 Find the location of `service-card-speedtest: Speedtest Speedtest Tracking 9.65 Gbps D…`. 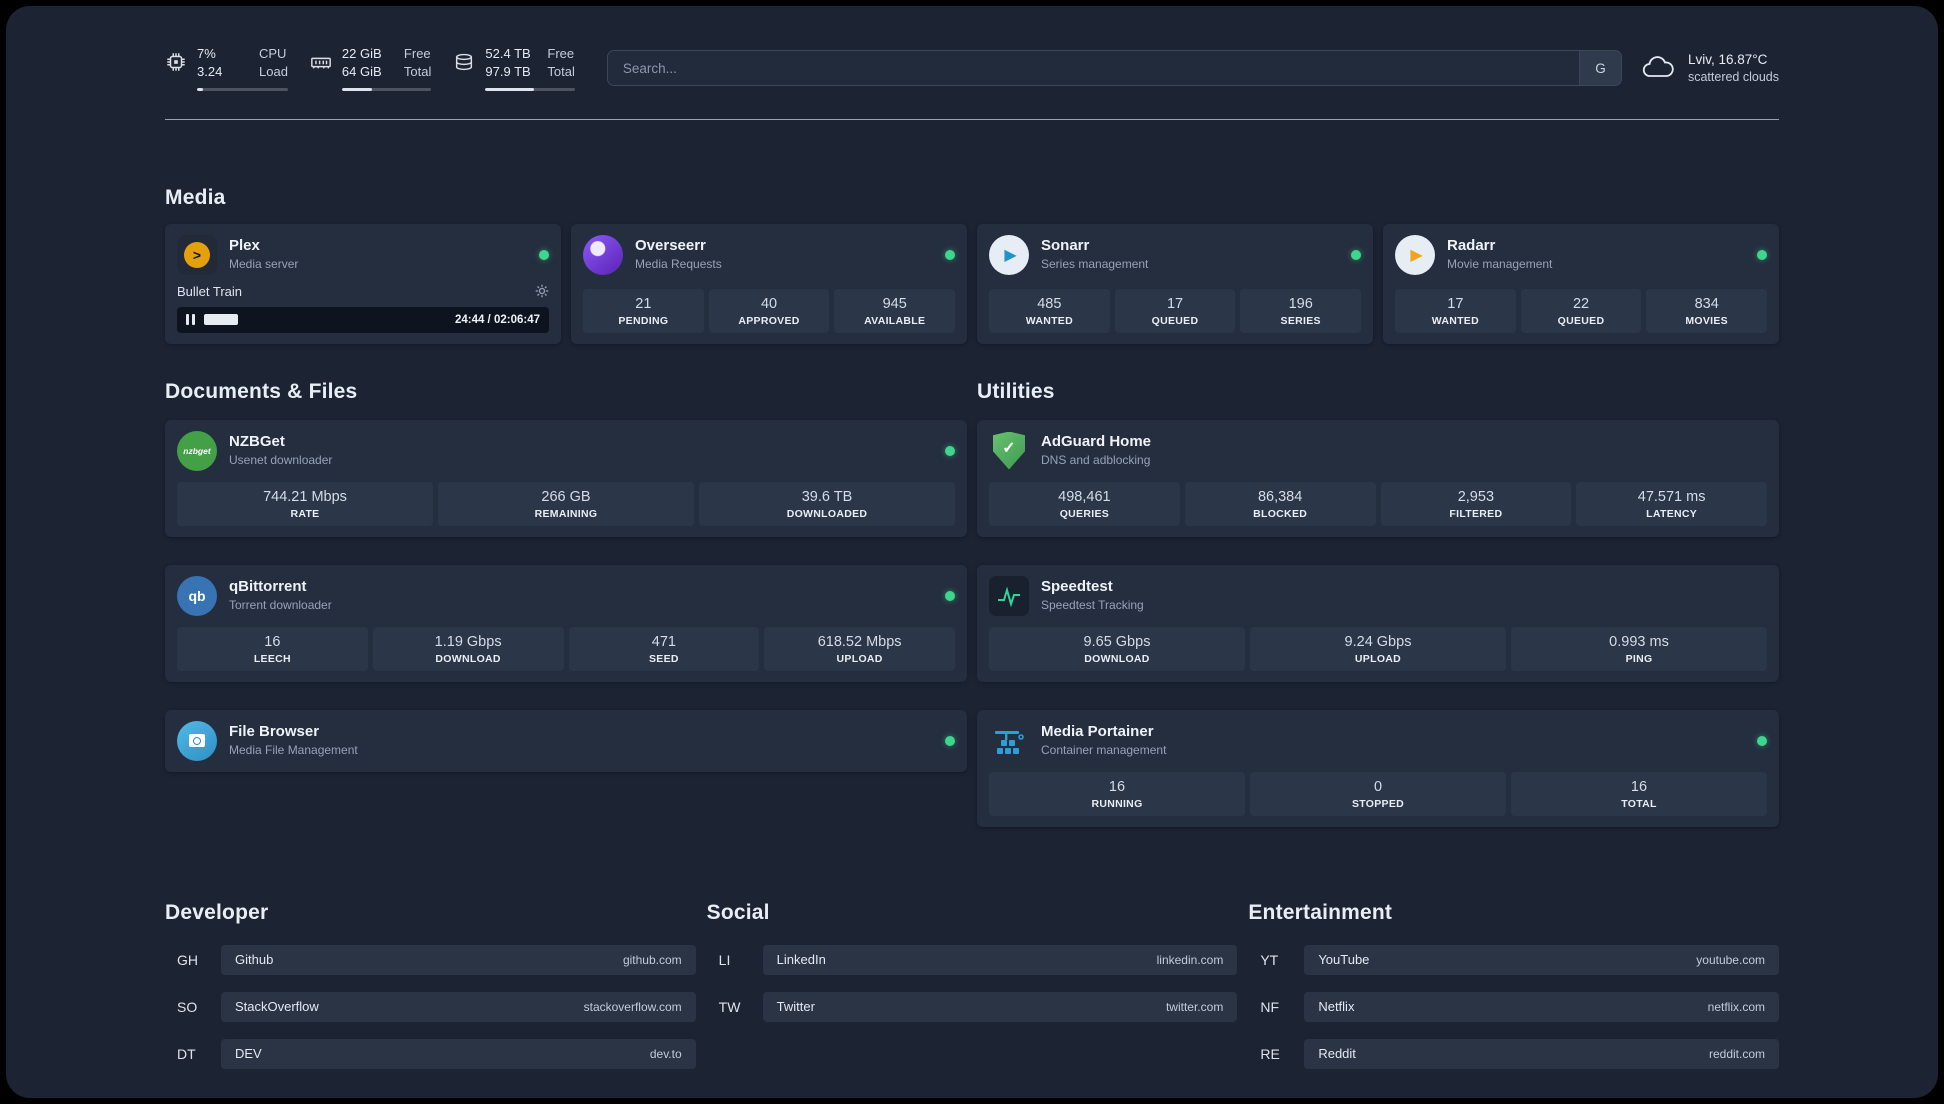

service-card-speedtest: Speedtest Speedtest Tracking 9.65 Gbps D… is located at coordinates (1378, 623).